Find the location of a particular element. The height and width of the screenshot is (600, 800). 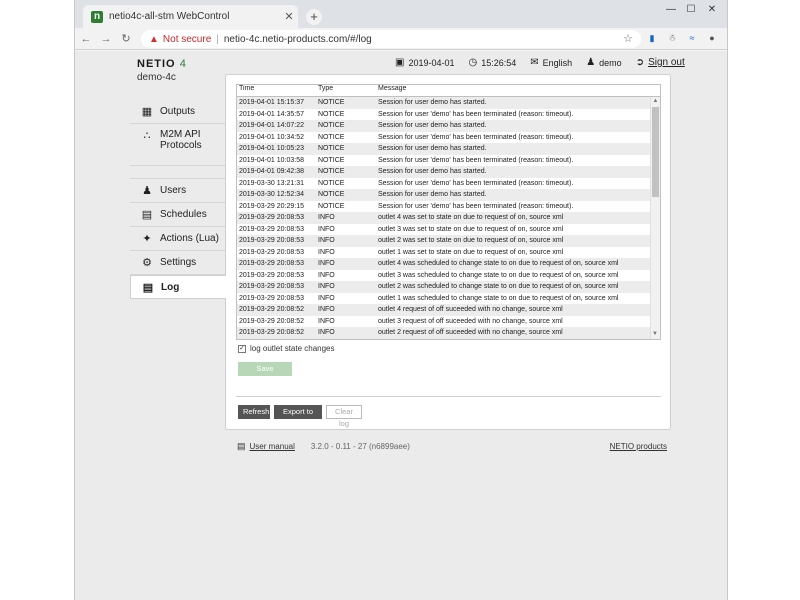

checkbox-label: log outlet state changes is located at coordinates (292, 348).